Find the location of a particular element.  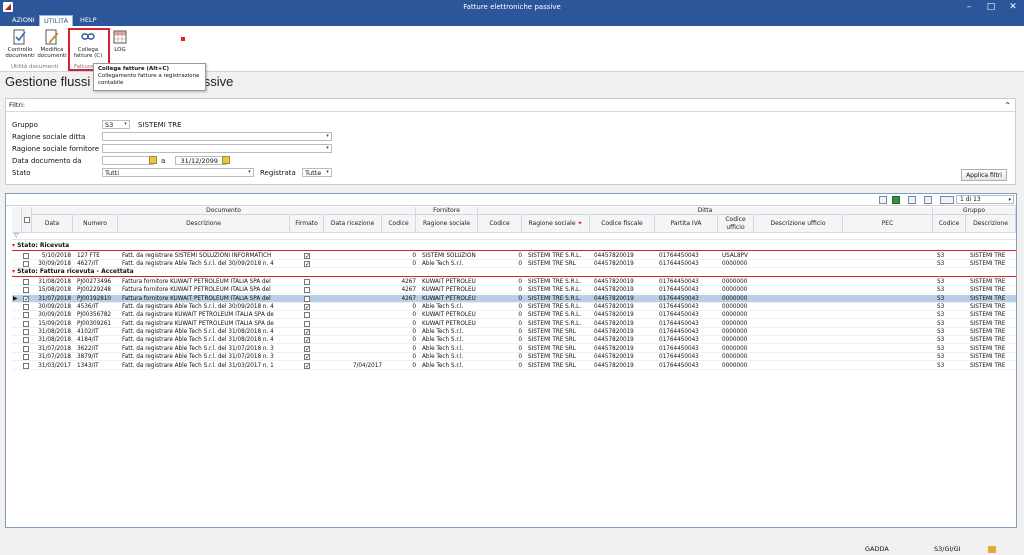

log-button: LOG is located at coordinates (120, 46).